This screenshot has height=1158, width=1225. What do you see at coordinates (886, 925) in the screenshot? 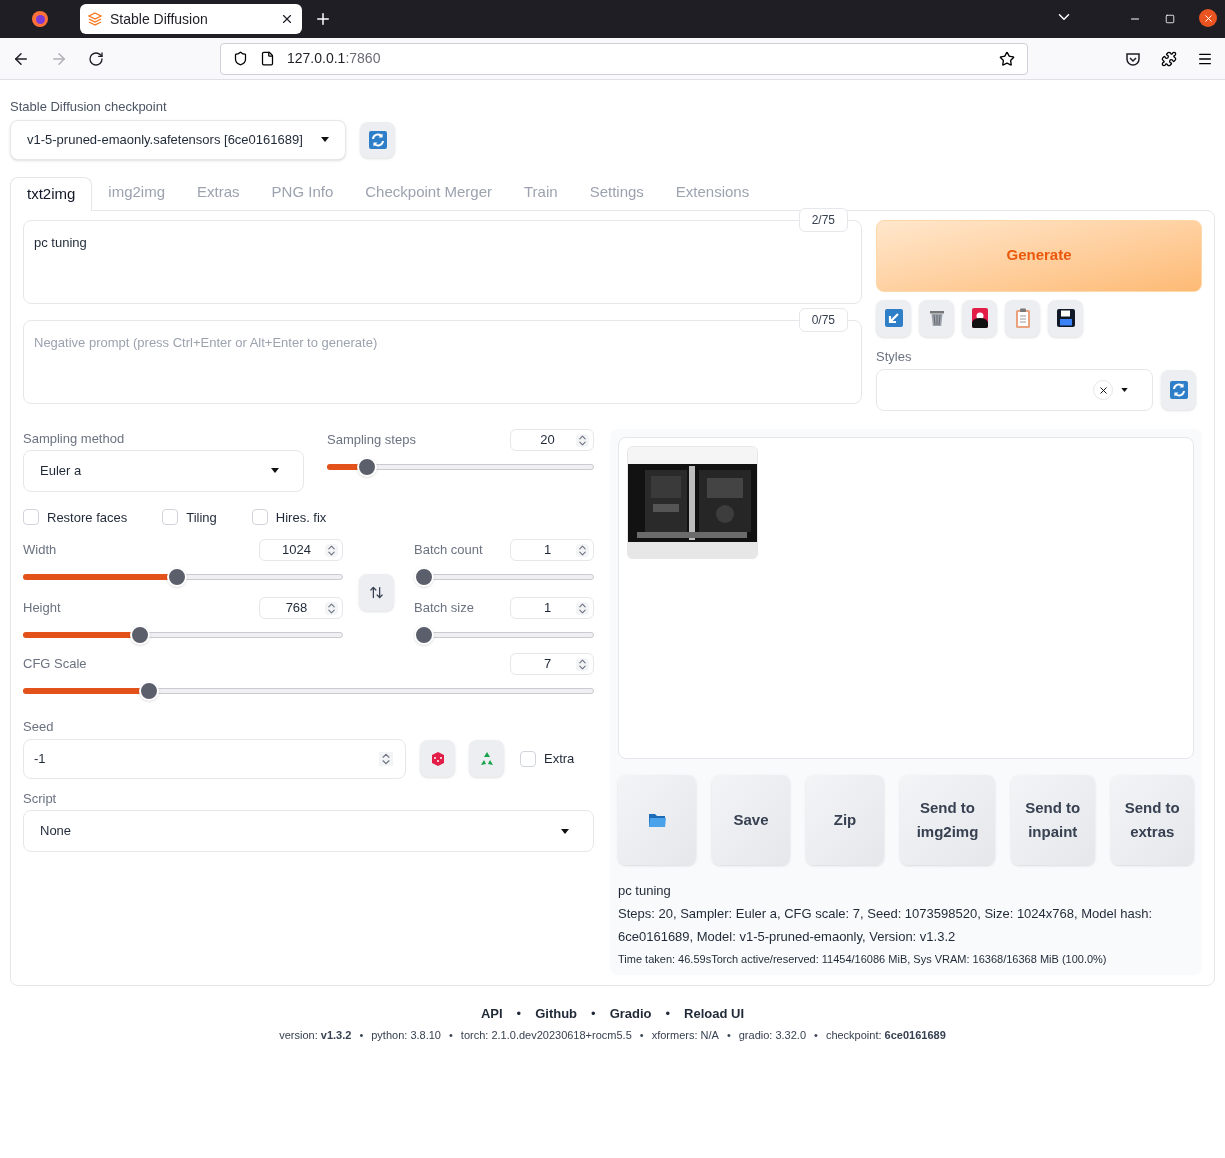
I see `info-parameters: Steps: 20, Sampler: Euler a, CFG scale: 7, Seed: 1073598520, Size: 1024x768, Model hash: 6ce0161689, Model: v1-5-pruned-emaonly, Version: v1.3.2` at bounding box center [886, 925].